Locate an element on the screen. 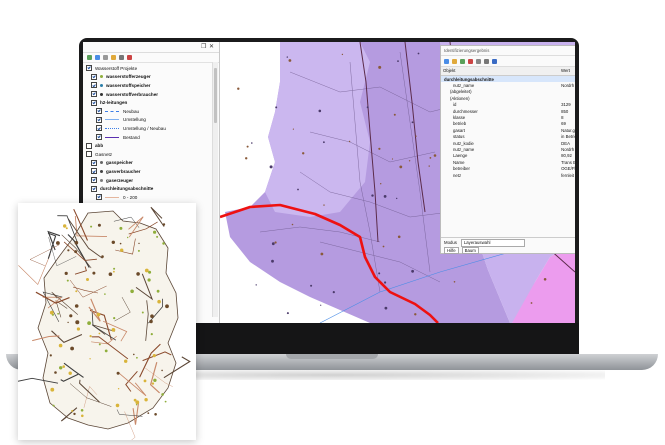 This screenshot has height=445, width=665. layer-row: Umstellung is located at coordinates (151, 120).